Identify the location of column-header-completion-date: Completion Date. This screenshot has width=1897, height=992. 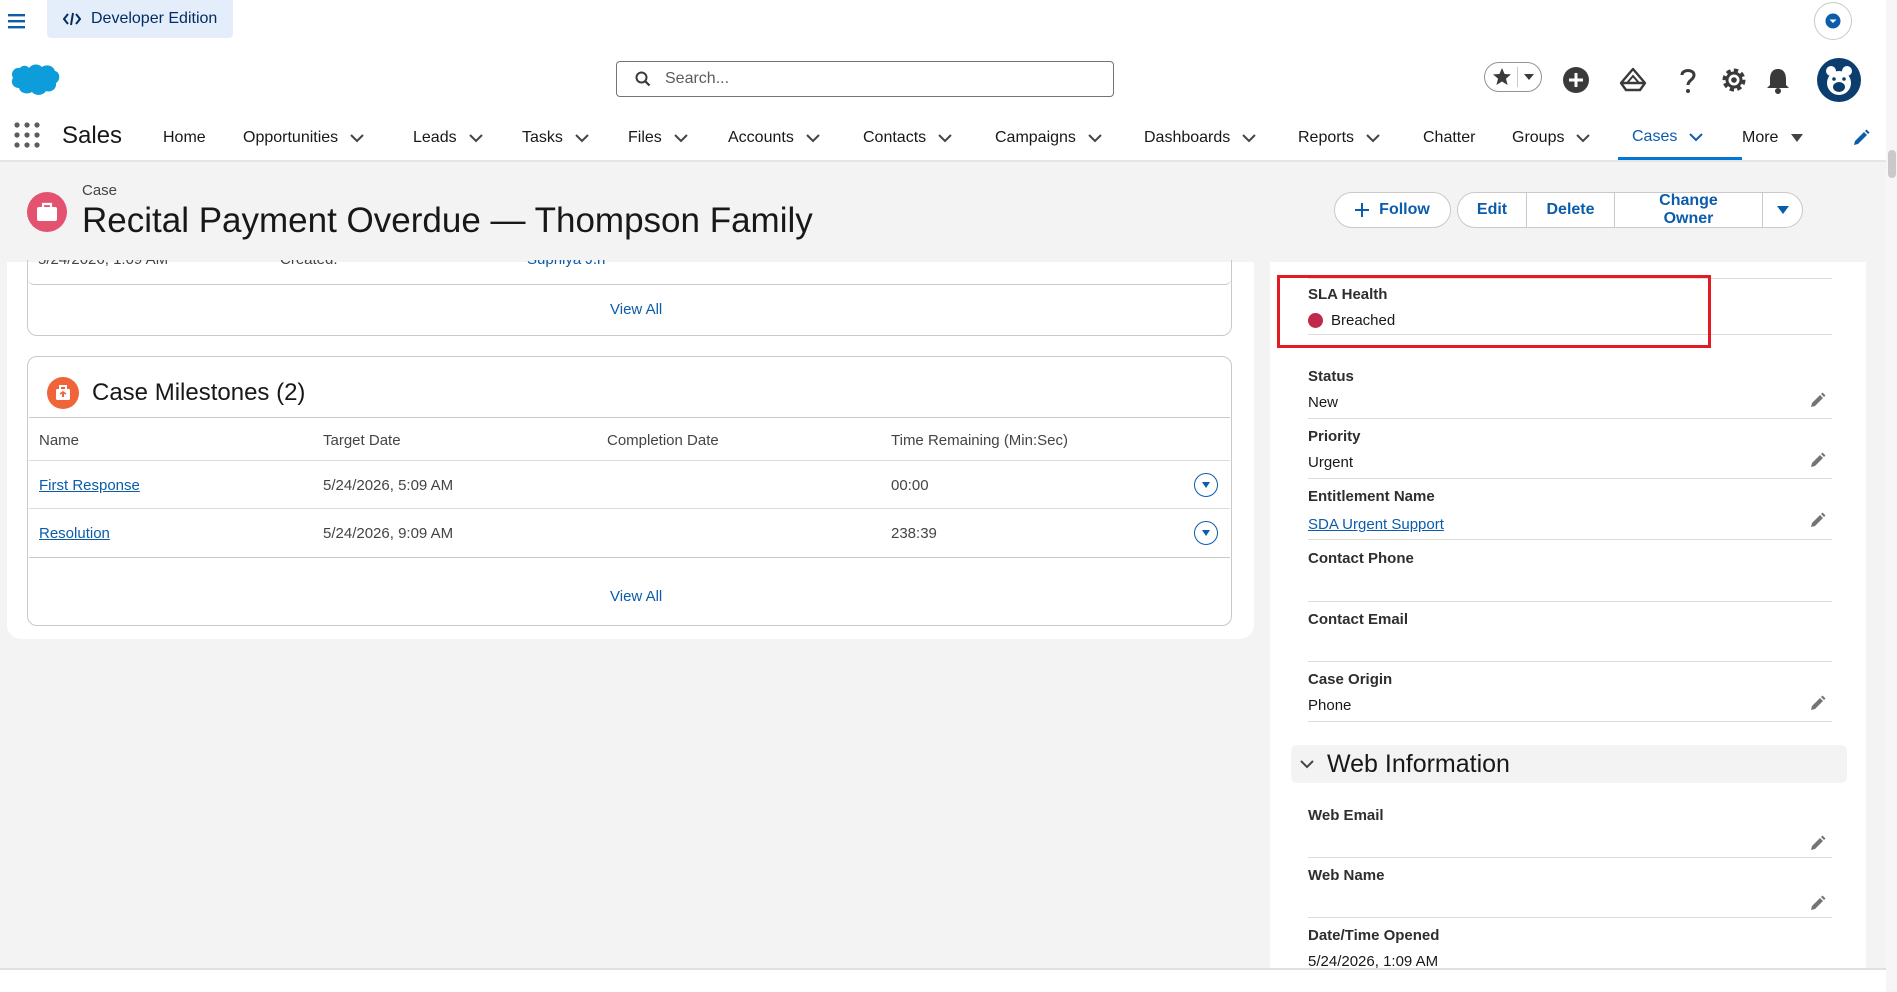
(663, 440).